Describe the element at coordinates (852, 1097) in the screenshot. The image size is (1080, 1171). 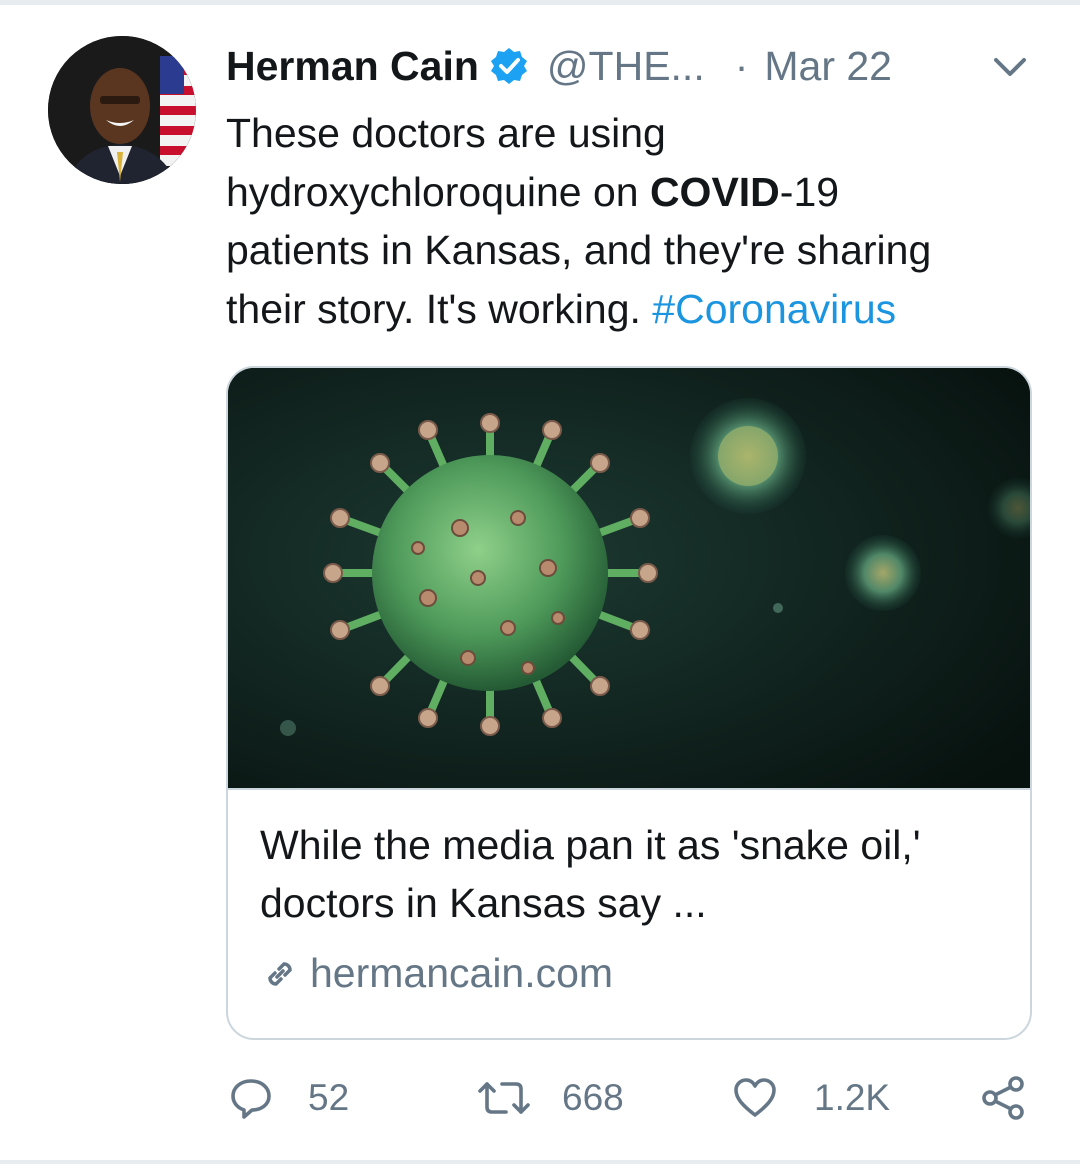
I see `like-count: 1.2K` at that location.